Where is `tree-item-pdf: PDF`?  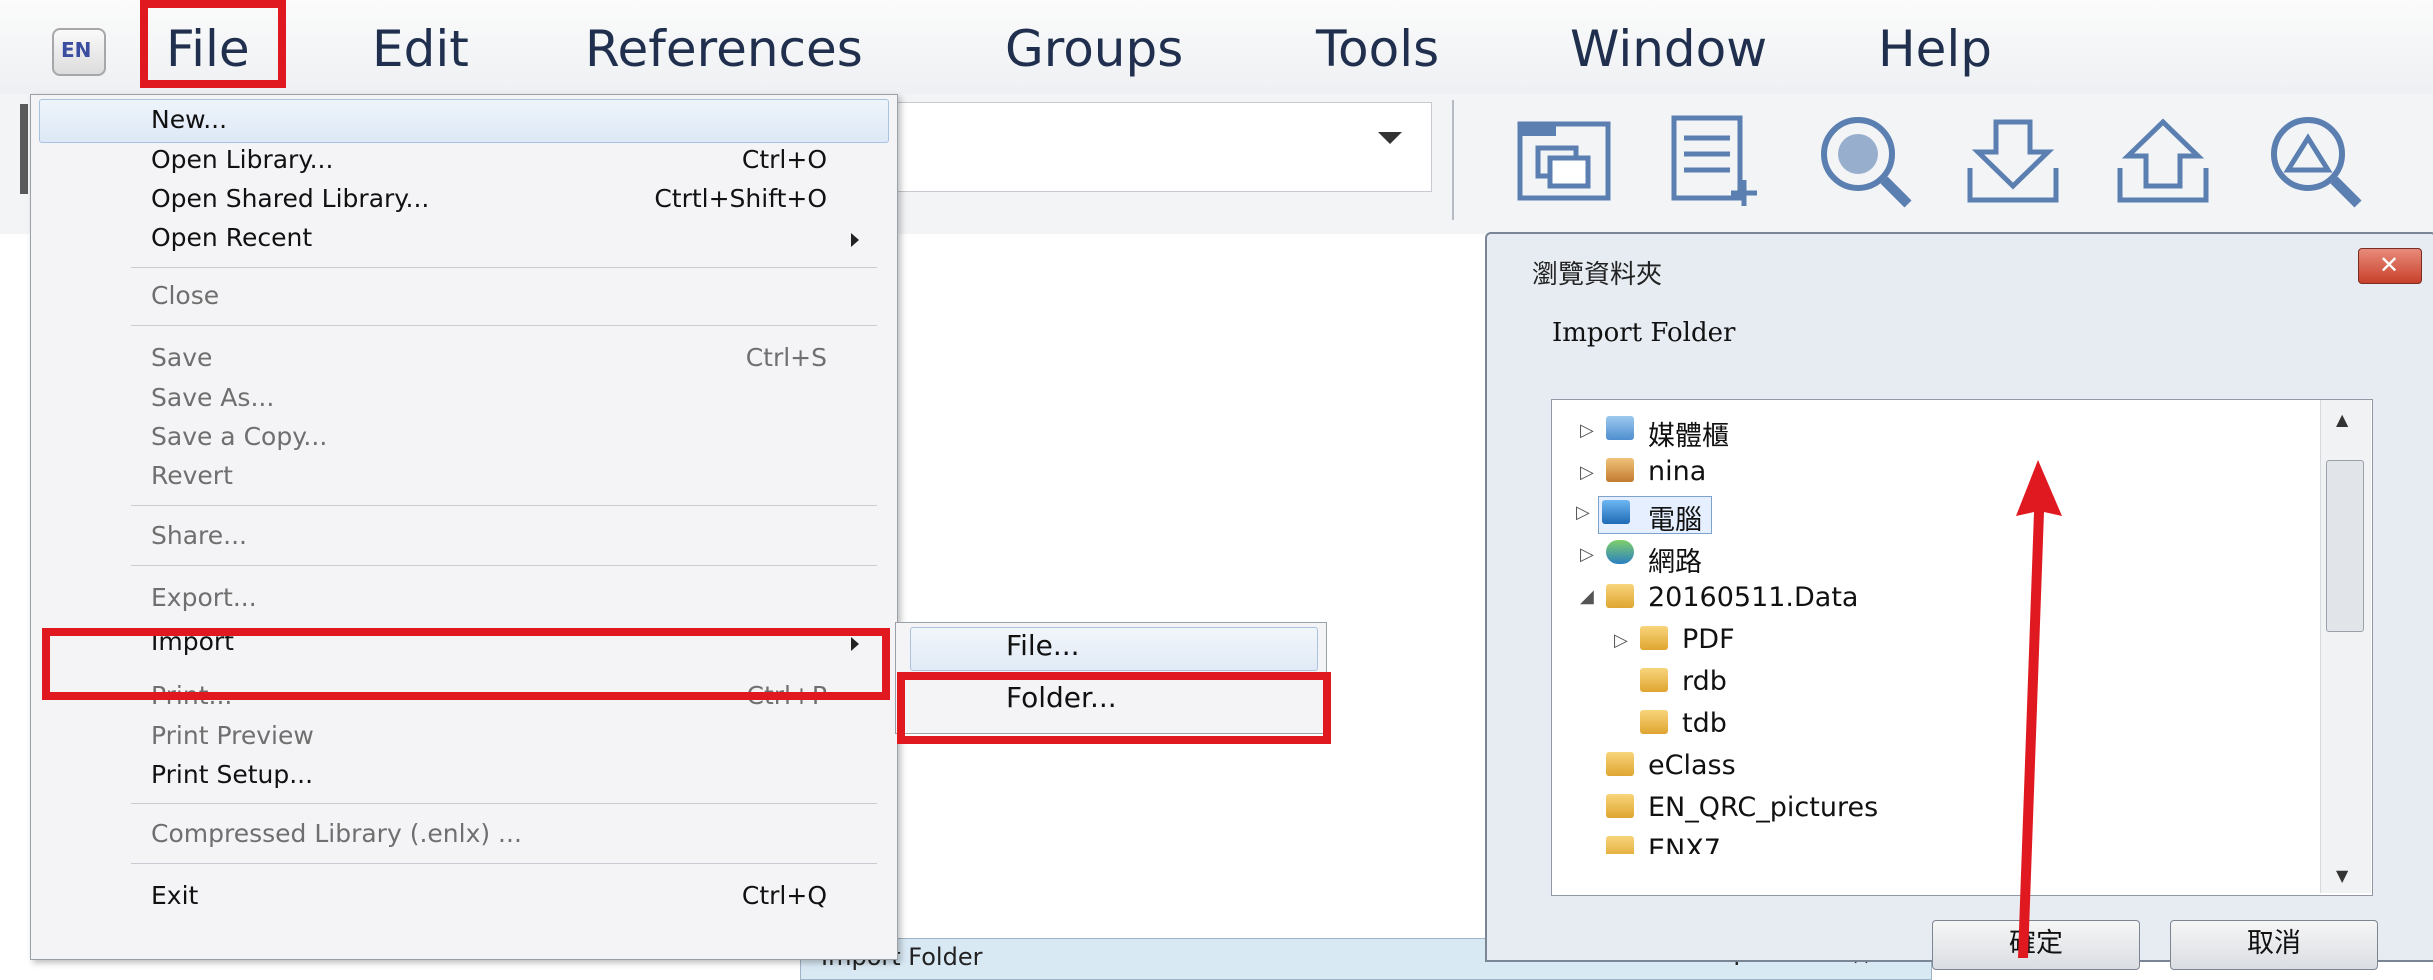 tree-item-pdf: PDF is located at coordinates (1708, 639).